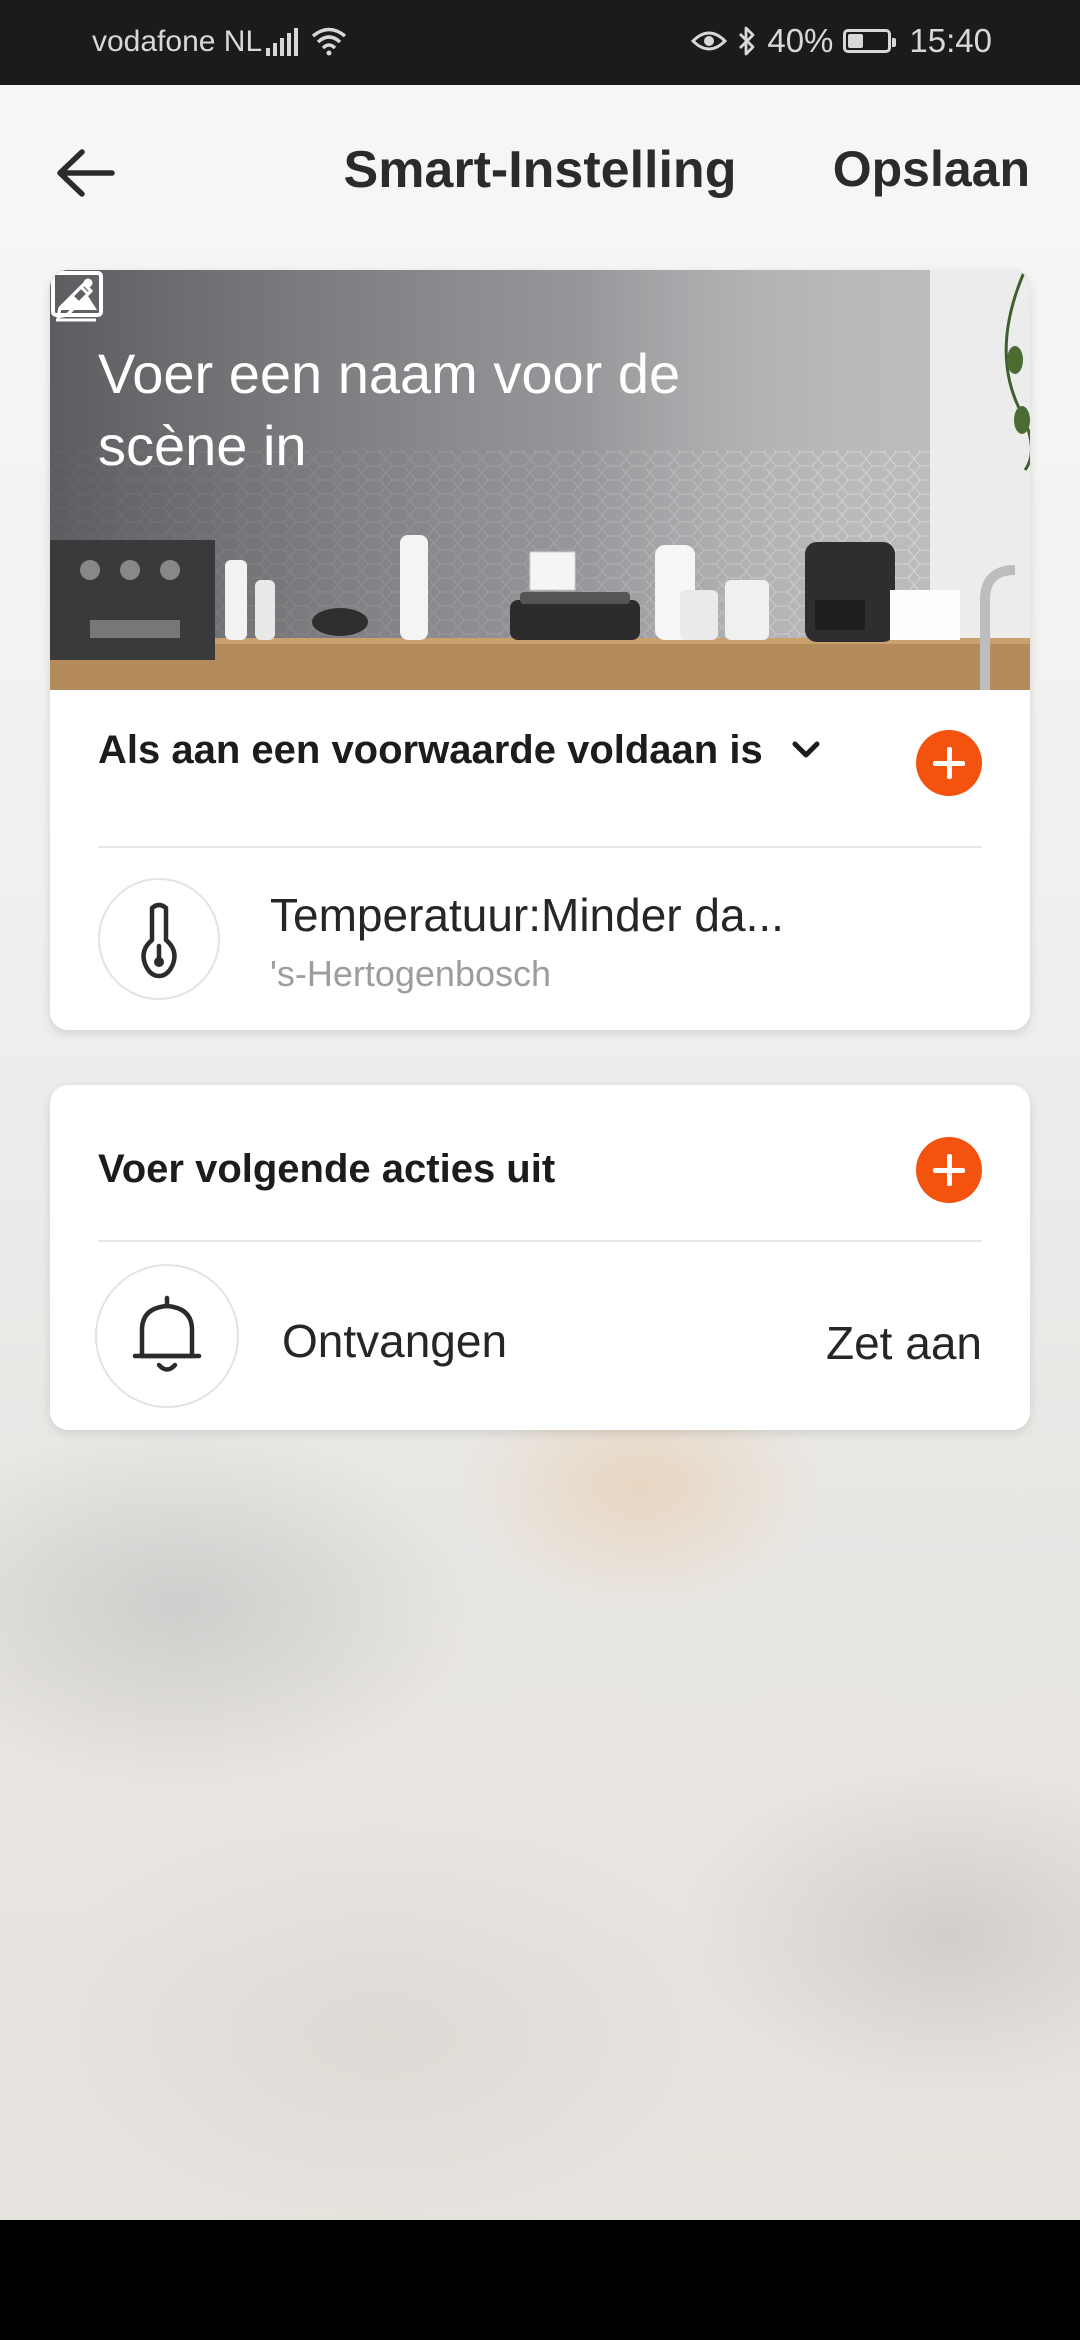  What do you see at coordinates (177, 41) in the screenshot?
I see `carrier-label: vodafone NL` at bounding box center [177, 41].